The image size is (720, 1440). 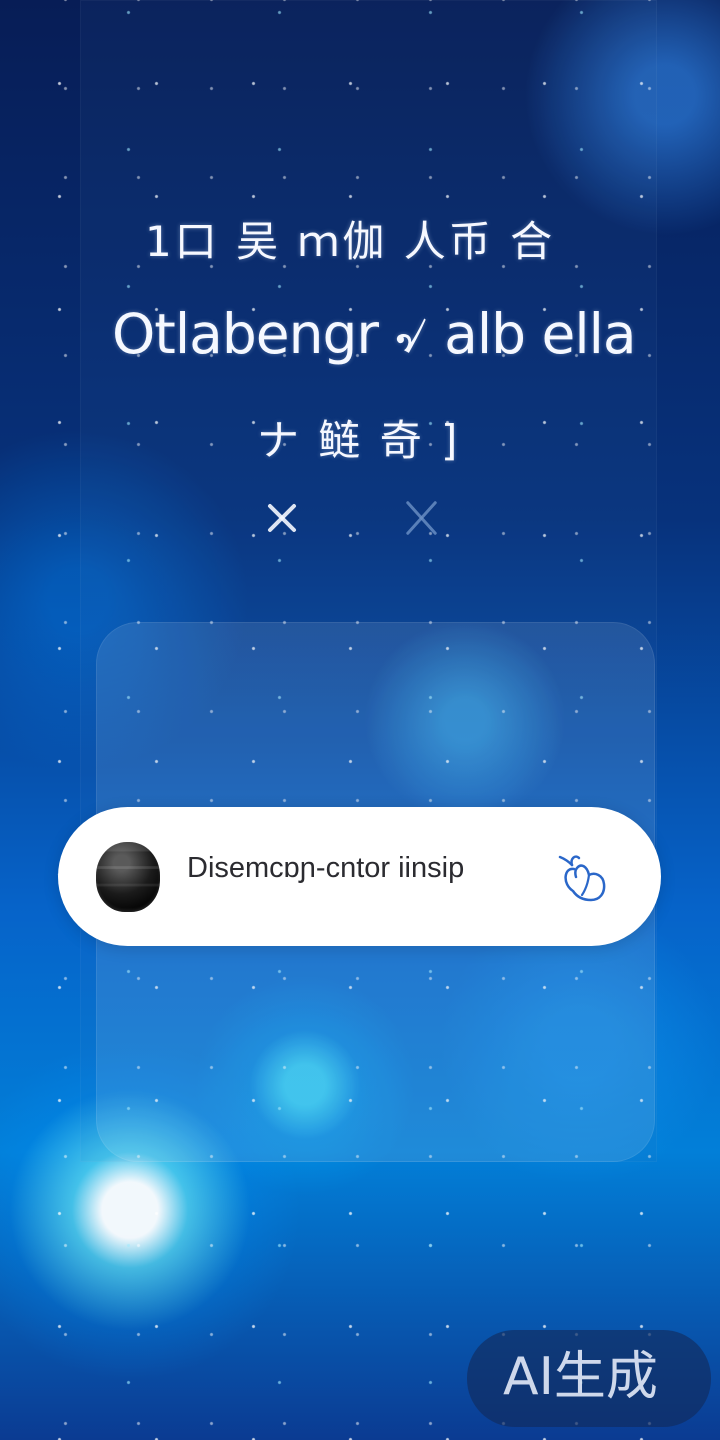 I want to click on faint-x-icon, so click(x=422, y=518).